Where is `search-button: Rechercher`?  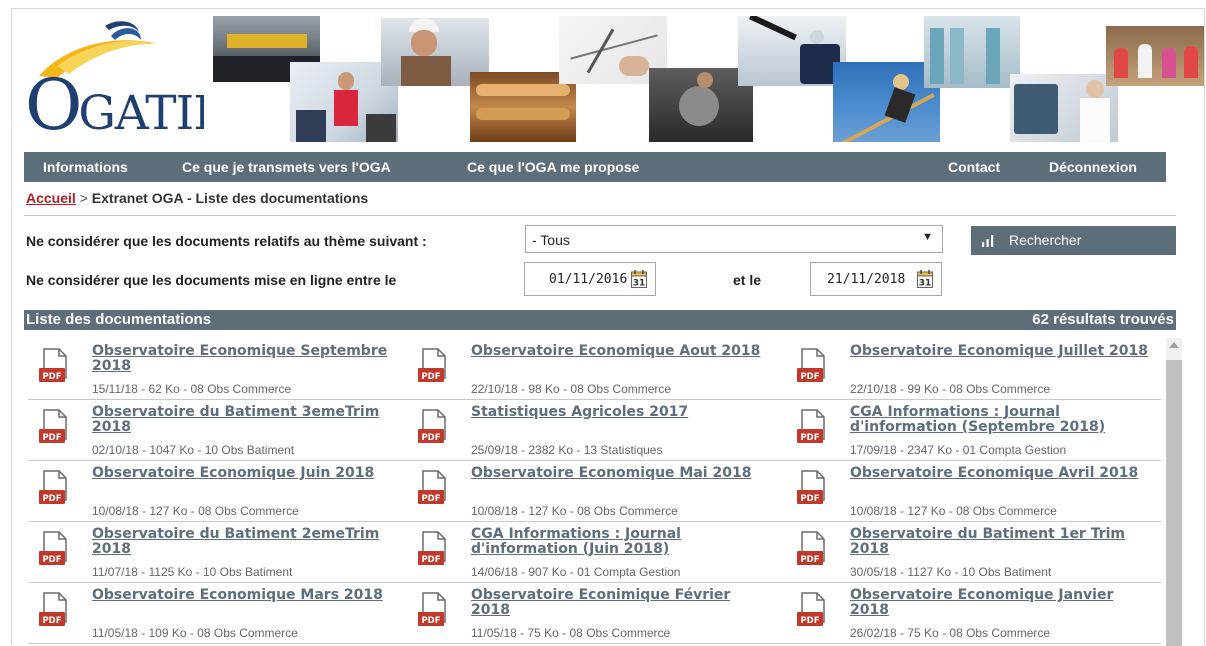 search-button: Rechercher is located at coordinates (1073, 240).